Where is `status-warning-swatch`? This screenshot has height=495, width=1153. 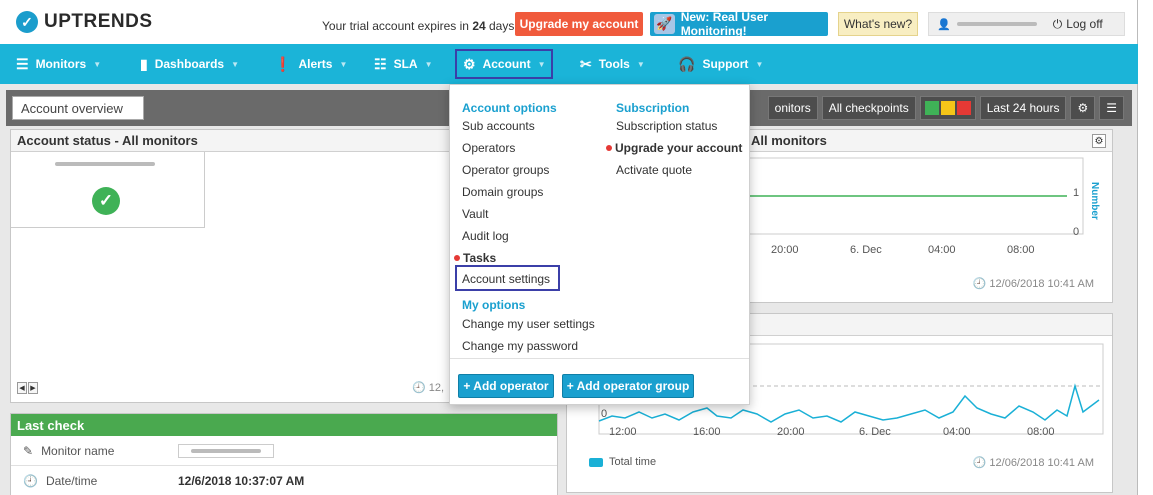 status-warning-swatch is located at coordinates (947, 108).